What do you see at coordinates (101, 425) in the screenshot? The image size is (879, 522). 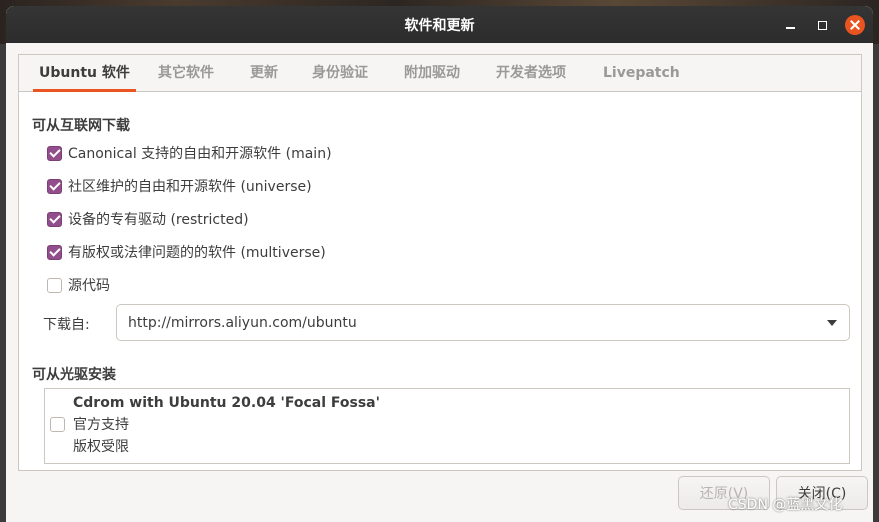 I see `cdrom-line-official: 官方支持` at bounding box center [101, 425].